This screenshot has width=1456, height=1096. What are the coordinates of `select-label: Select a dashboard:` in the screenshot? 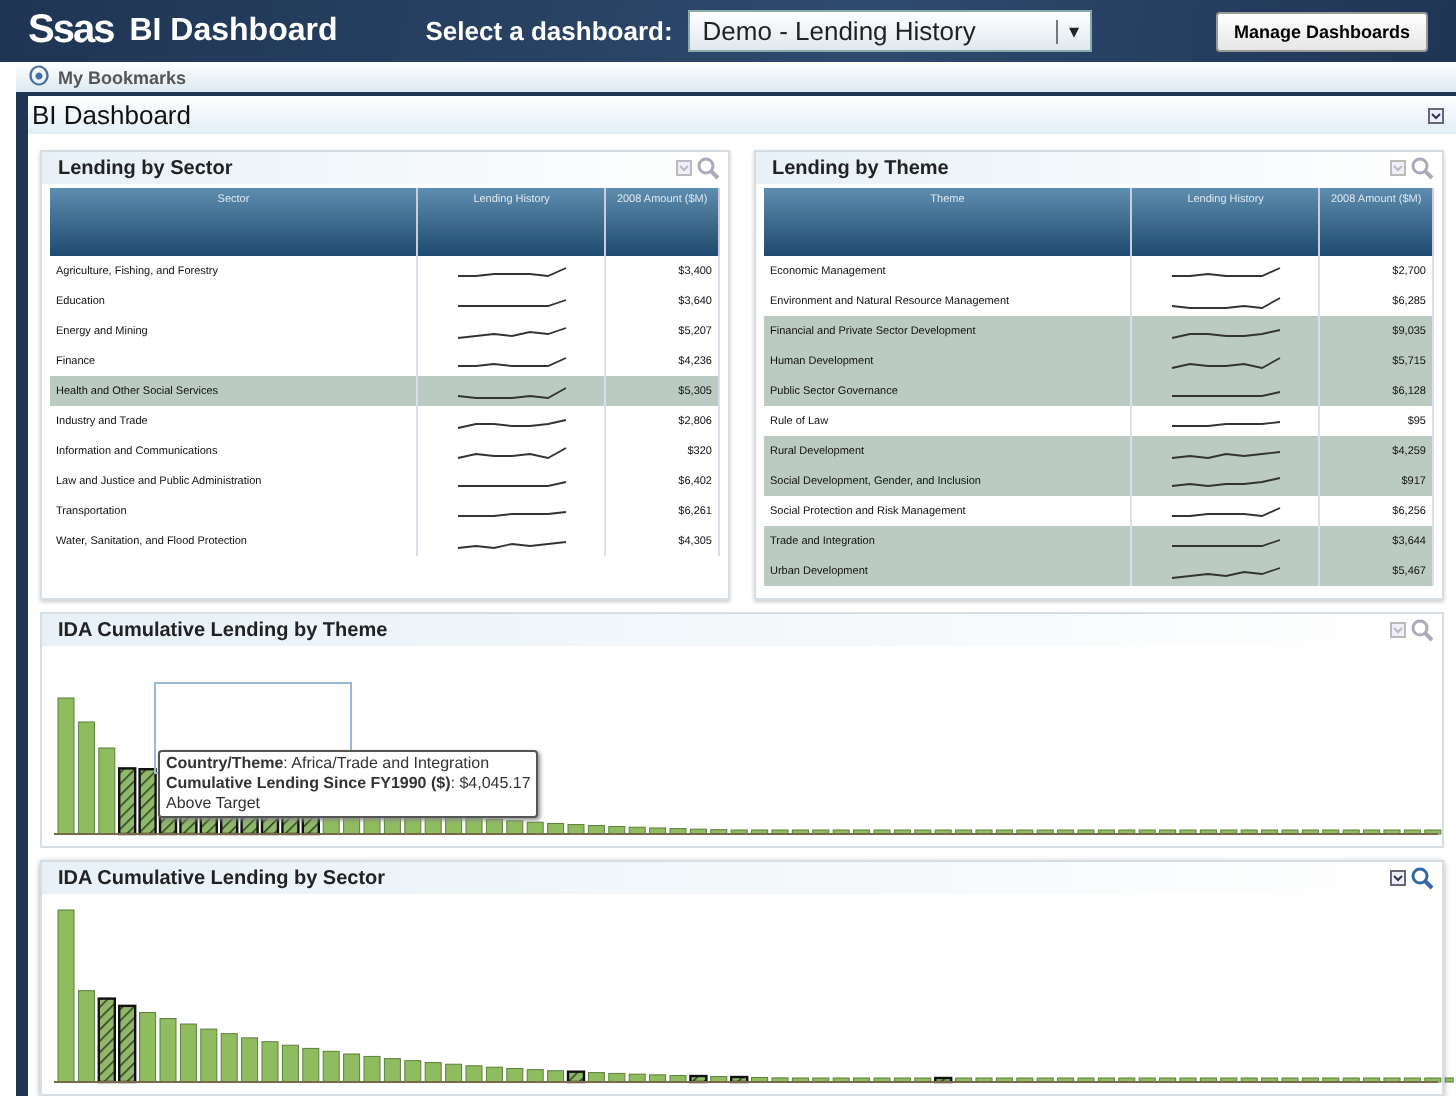 It's located at (549, 31).